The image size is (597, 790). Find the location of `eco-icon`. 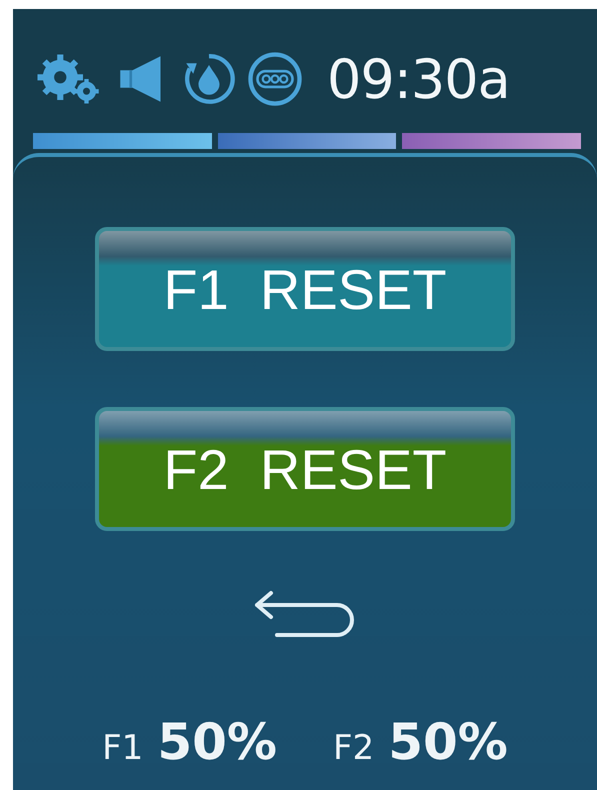

eco-icon is located at coordinates (275, 79).